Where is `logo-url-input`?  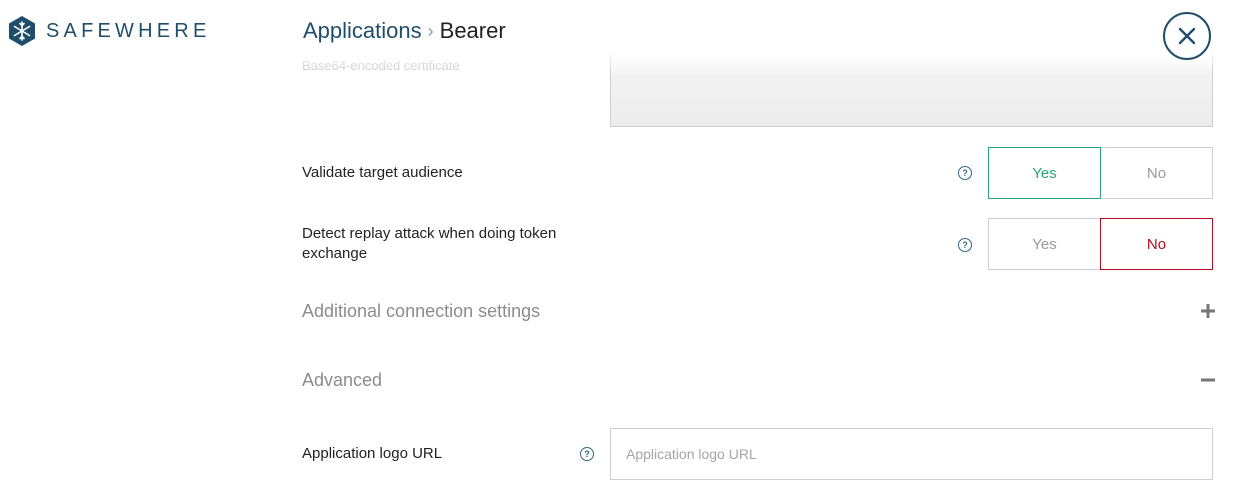 logo-url-input is located at coordinates (911, 454).